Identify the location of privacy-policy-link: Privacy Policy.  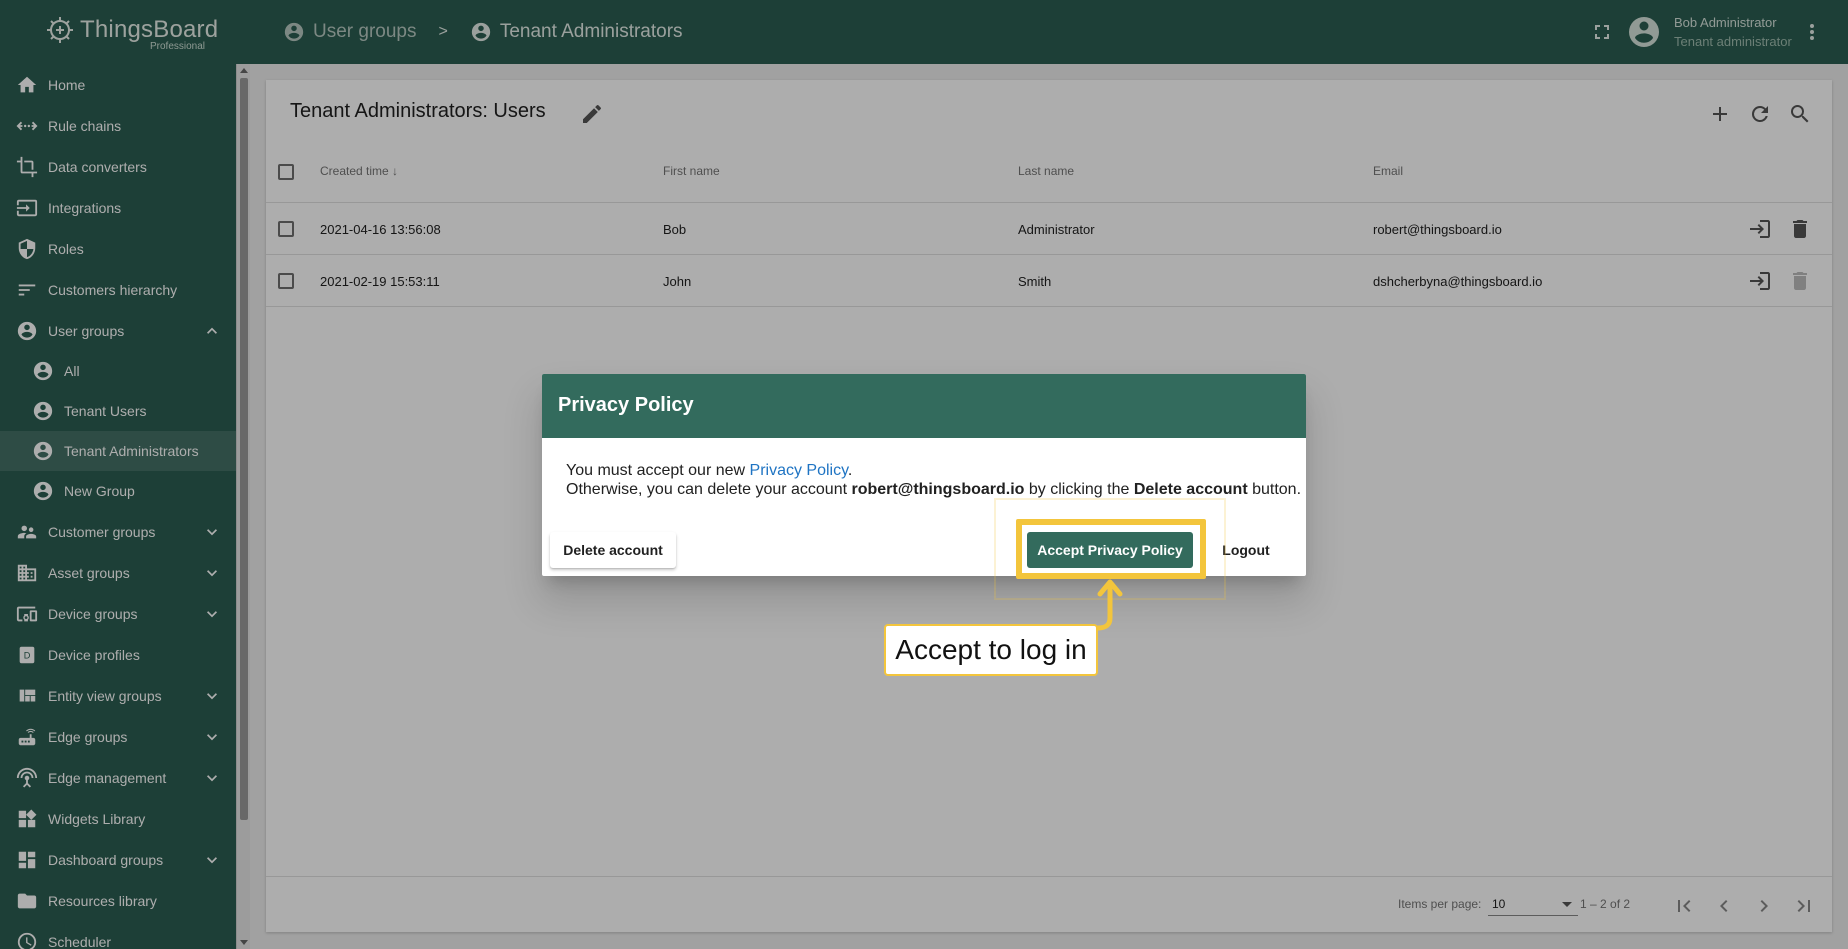
(799, 470).